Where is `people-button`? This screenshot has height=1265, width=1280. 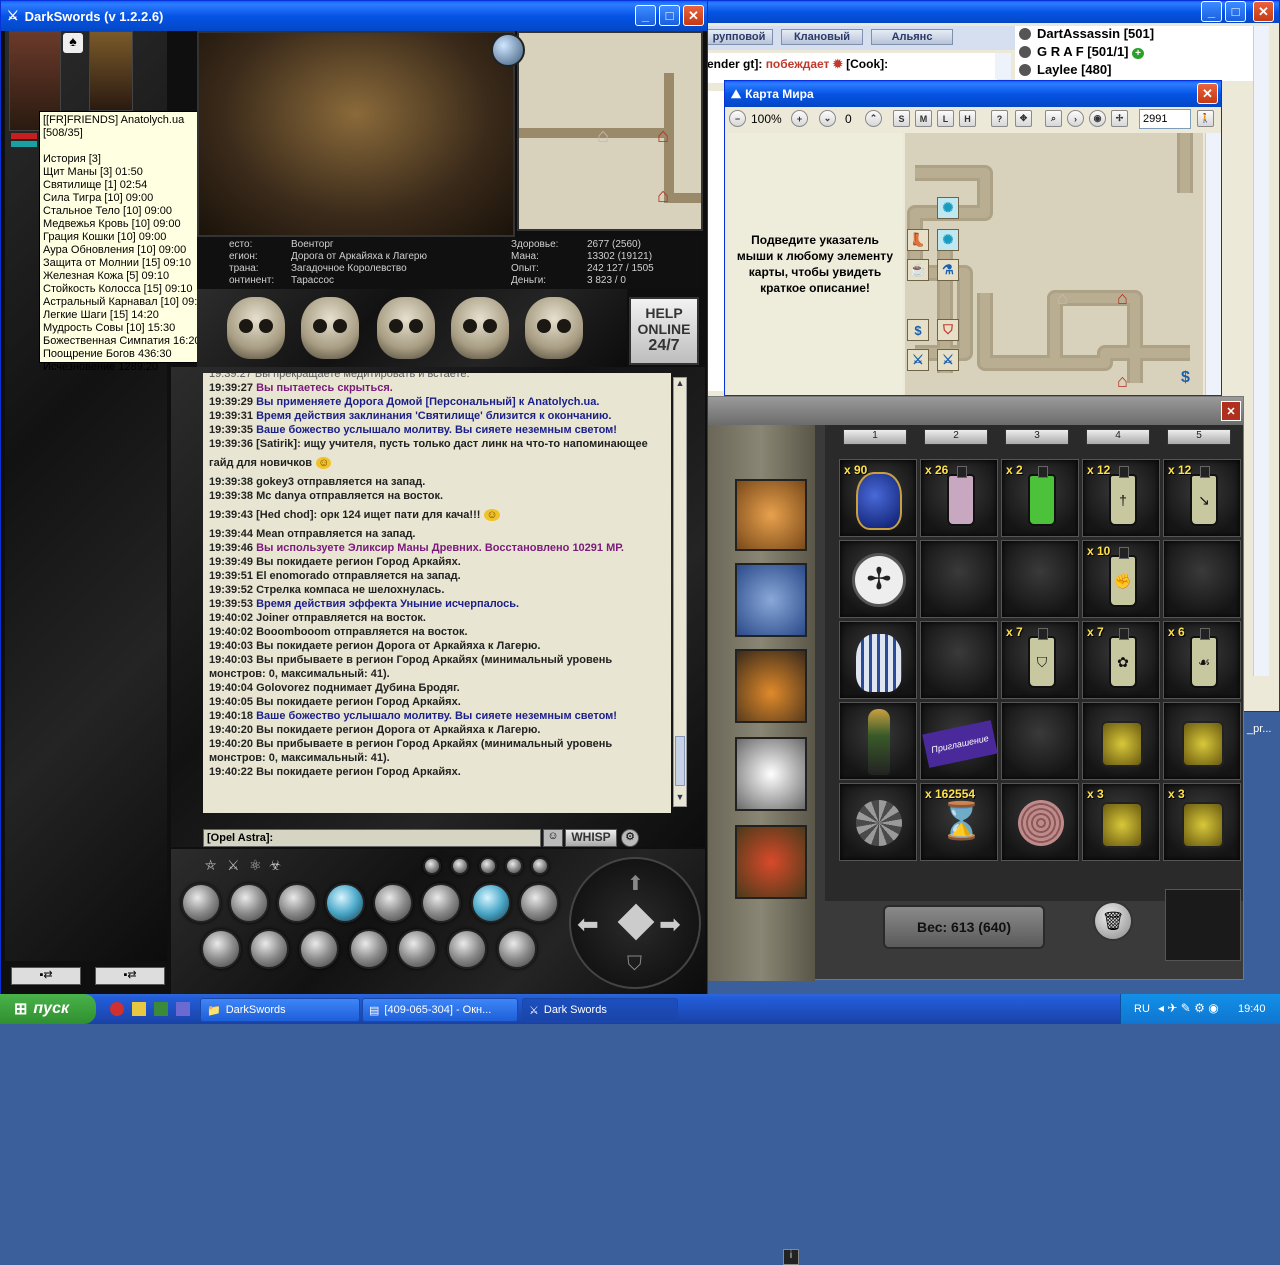
people-button is located at coordinates (417, 949).